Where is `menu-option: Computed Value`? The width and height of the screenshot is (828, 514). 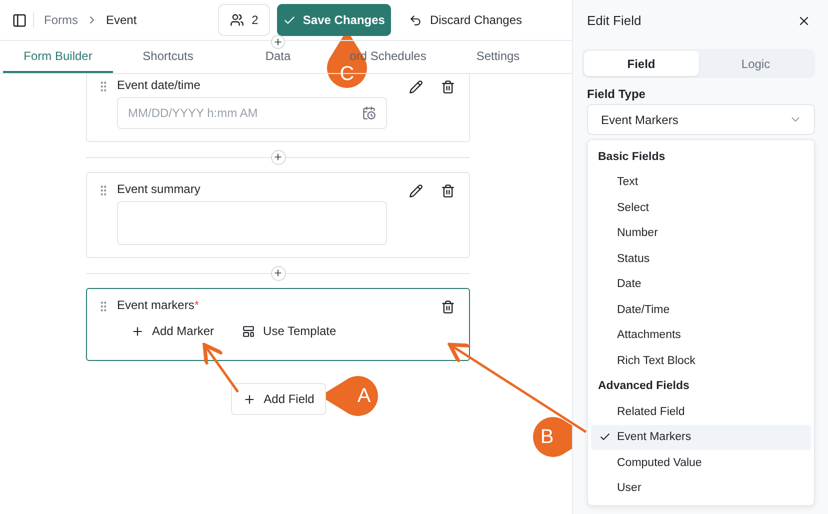 menu-option: Computed Value is located at coordinates (701, 463).